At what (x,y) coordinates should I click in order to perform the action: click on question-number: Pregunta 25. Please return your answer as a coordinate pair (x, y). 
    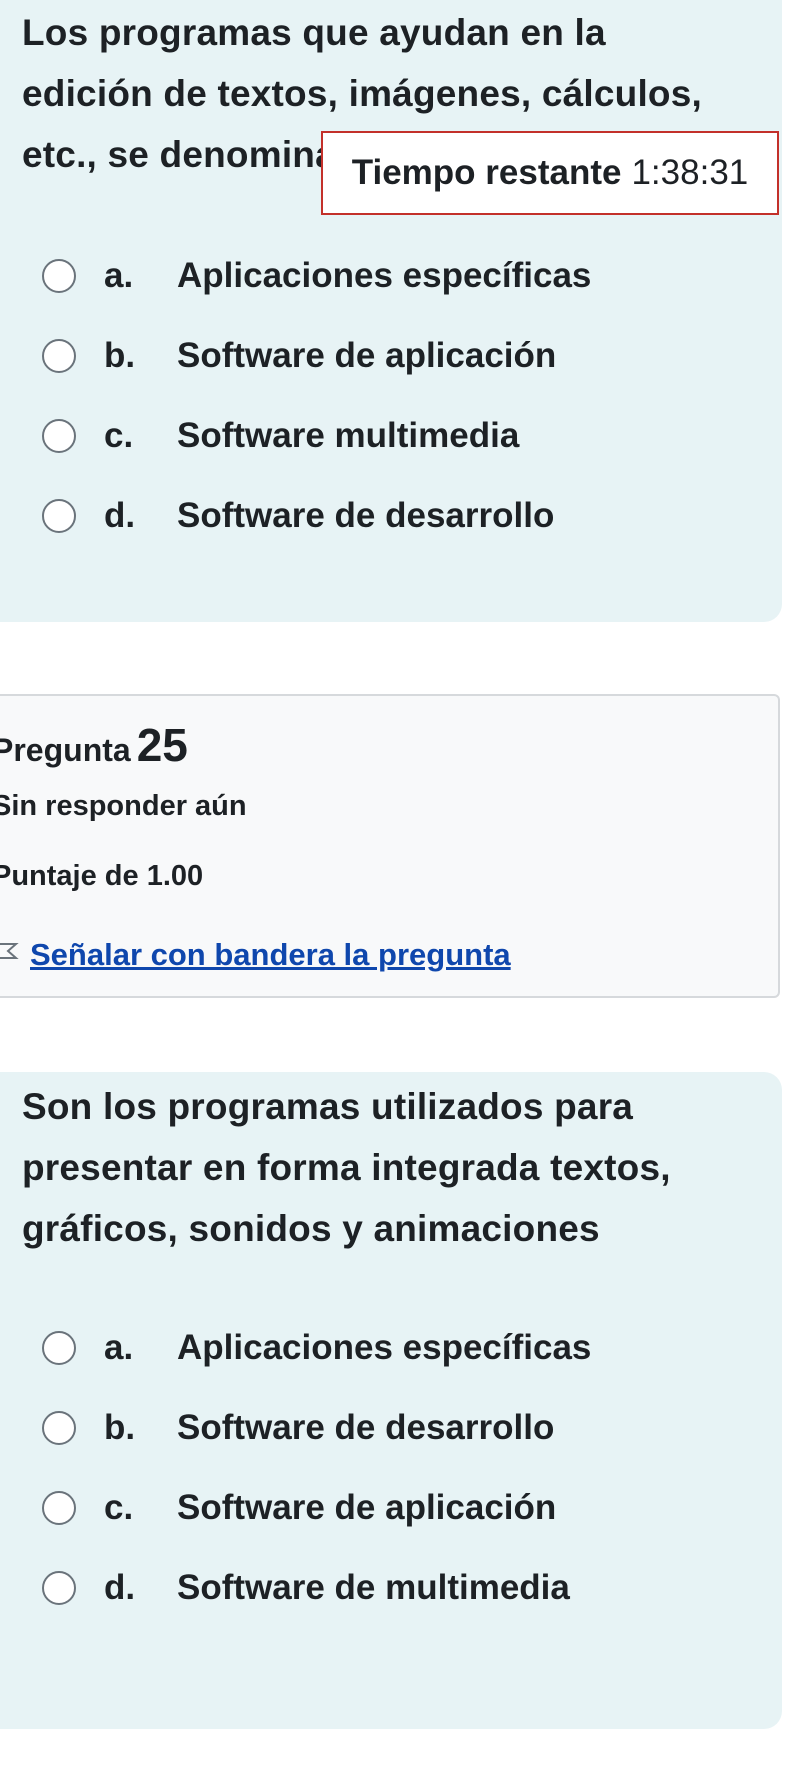
    Looking at the image, I should click on (94, 745).